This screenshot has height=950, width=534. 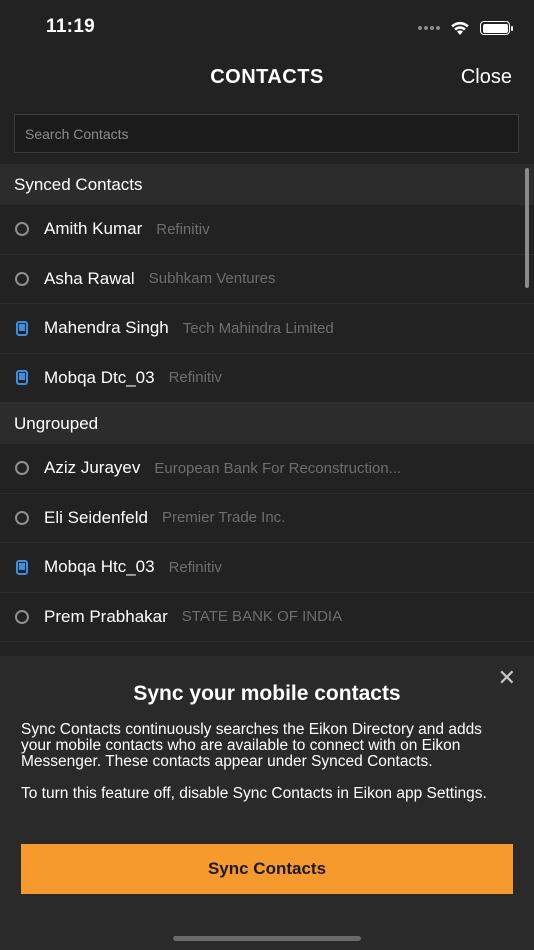 What do you see at coordinates (92, 468) in the screenshot?
I see `contact-name: Aziz Jurayev` at bounding box center [92, 468].